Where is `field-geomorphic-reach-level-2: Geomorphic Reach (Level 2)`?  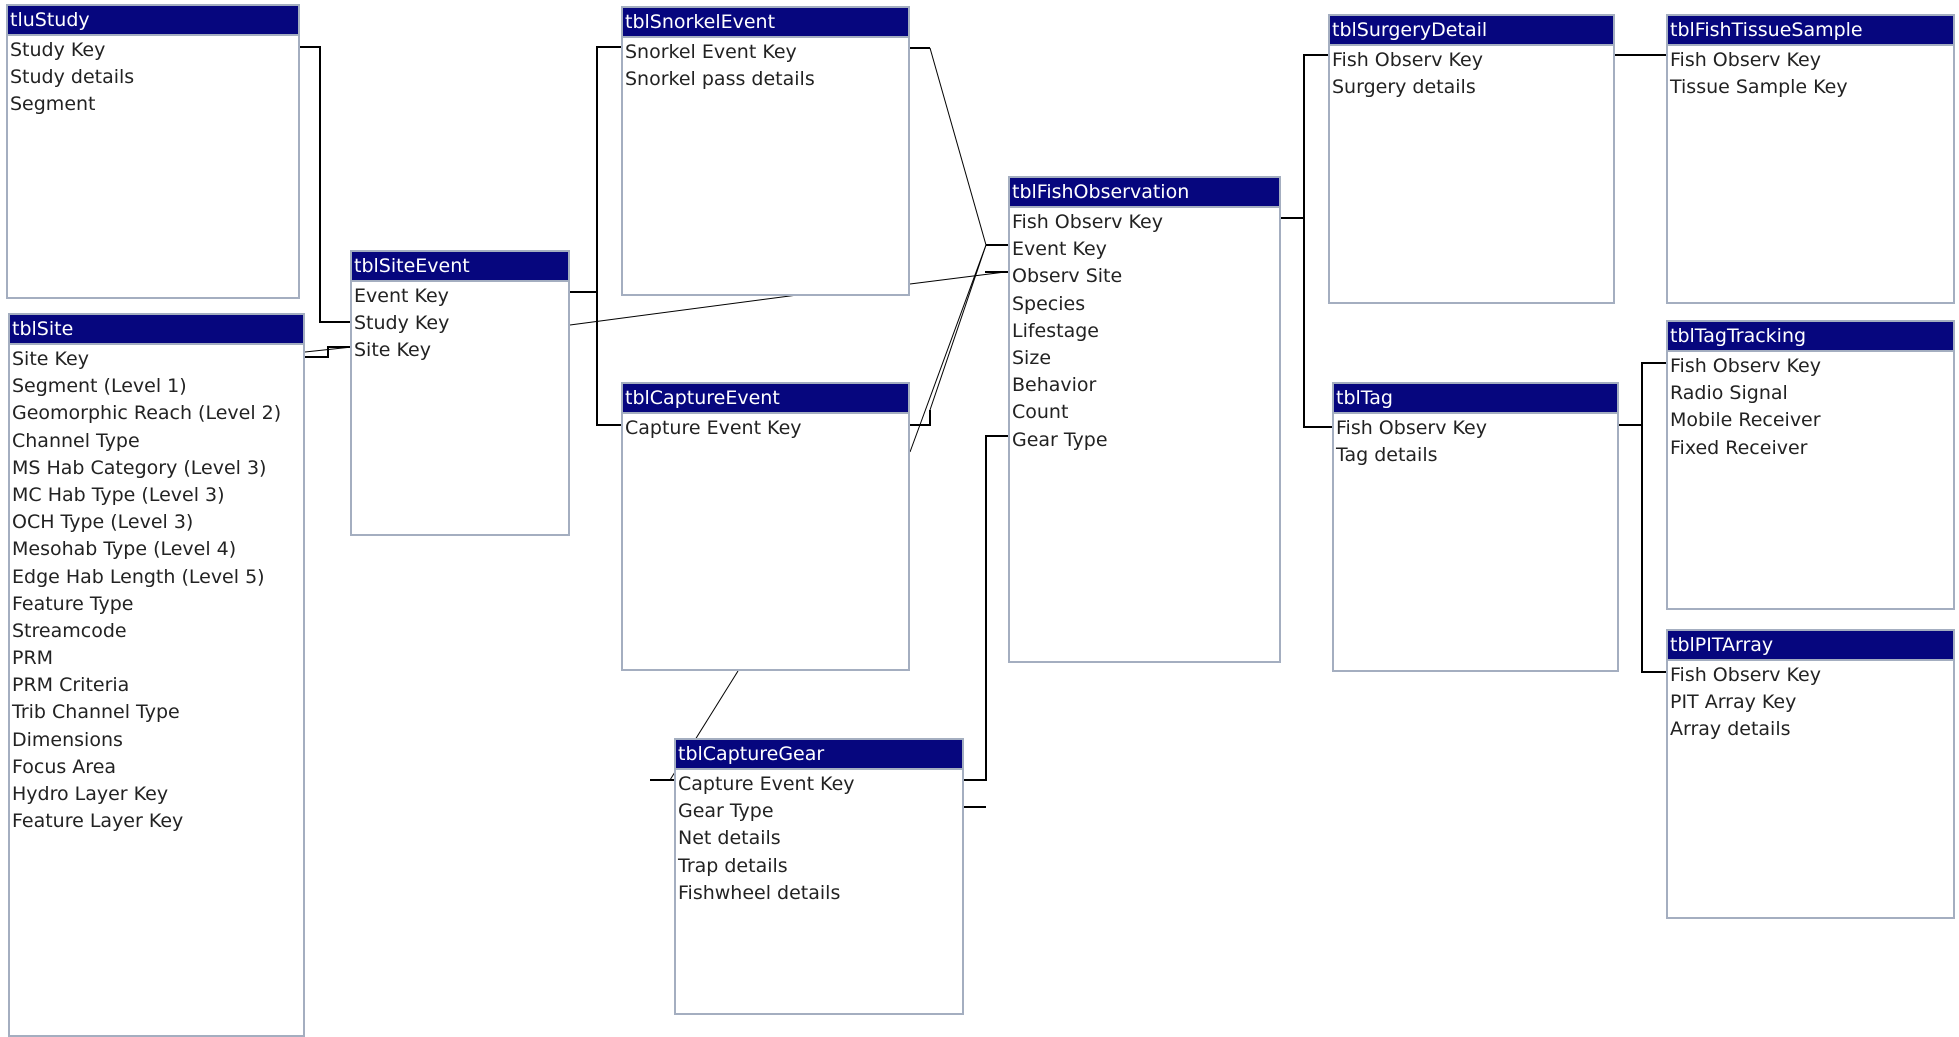
field-geomorphic-reach-level-2: Geomorphic Reach (Level 2) is located at coordinates (156, 413).